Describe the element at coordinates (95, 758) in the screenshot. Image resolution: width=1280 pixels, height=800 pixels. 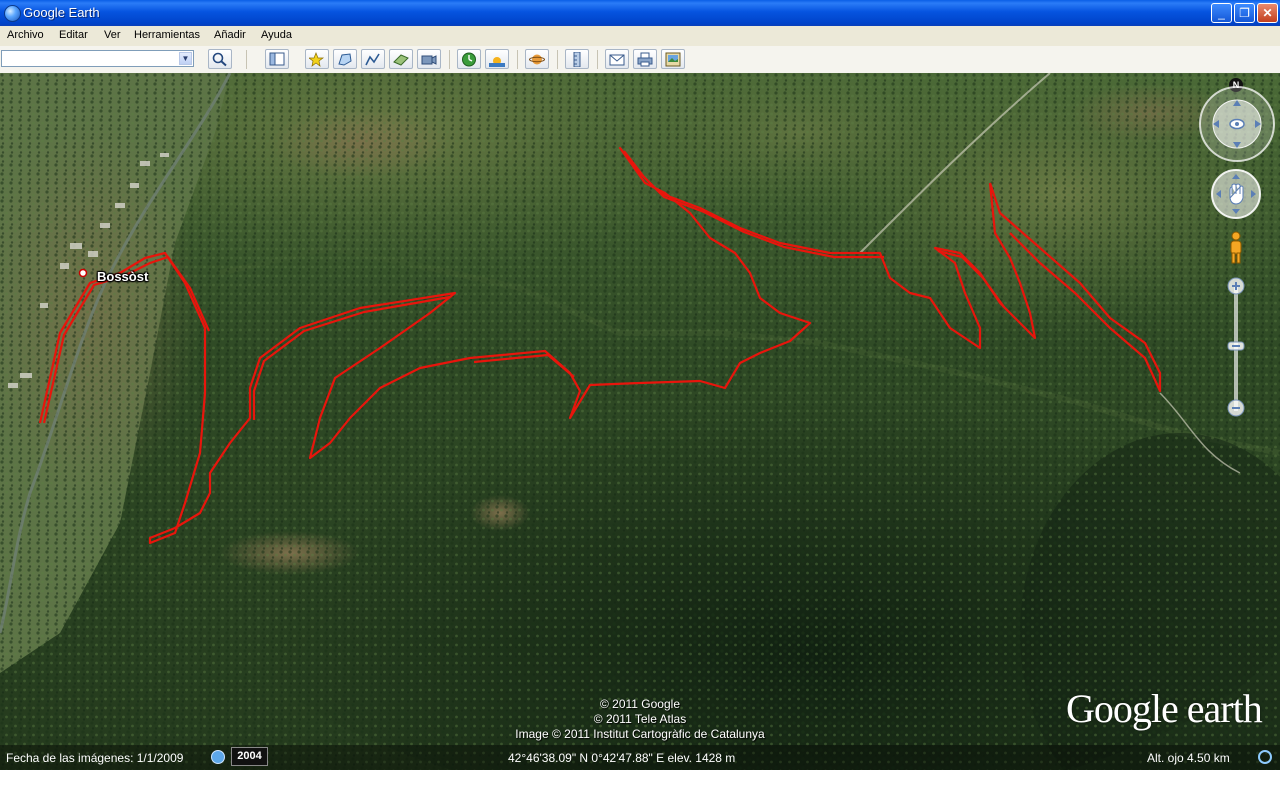
I see `imagery-date: Fecha de las imágenes: 1/1/2009` at that location.